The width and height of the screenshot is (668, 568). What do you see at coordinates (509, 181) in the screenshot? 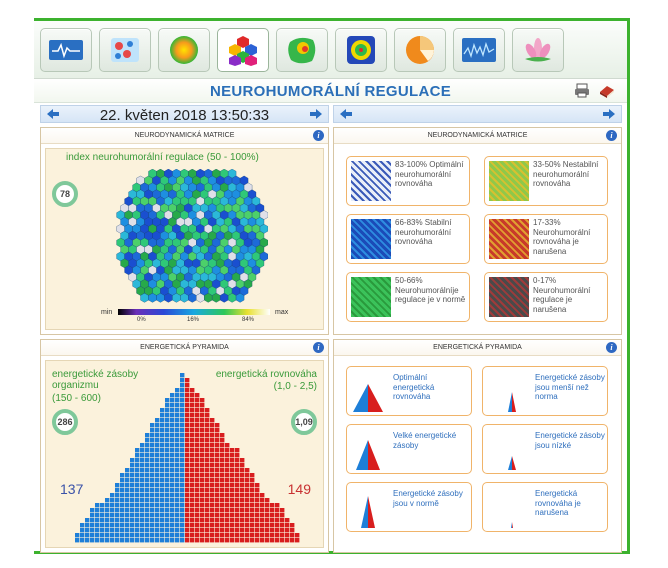
I see `legend-thumbnail` at bounding box center [509, 181].